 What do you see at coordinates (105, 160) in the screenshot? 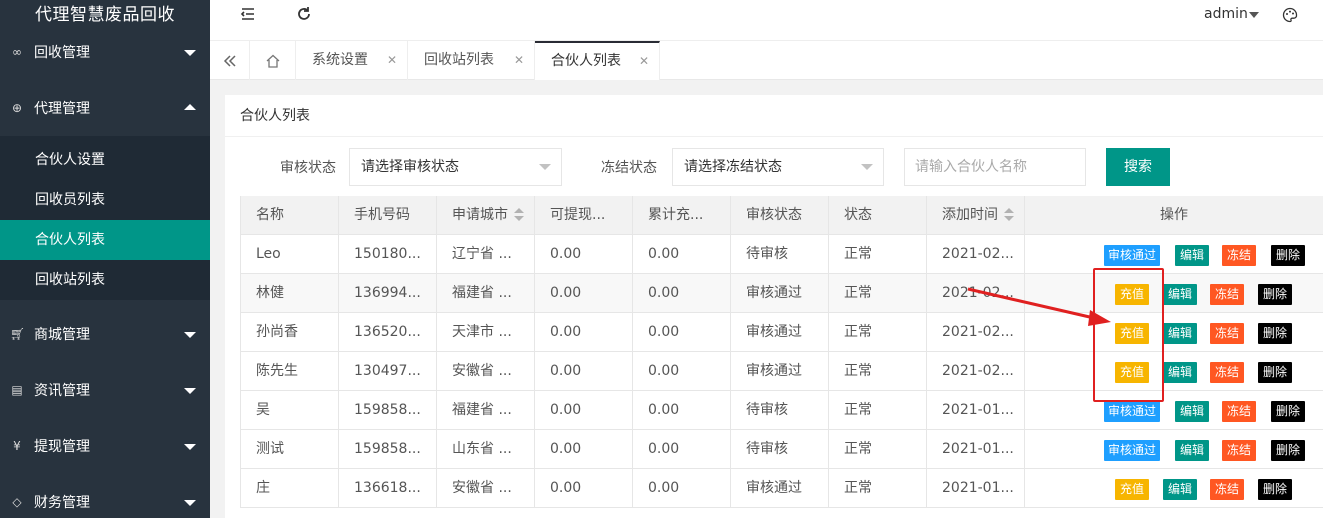
I see `sidebar-item-partner-settings: 合伙人设置` at bounding box center [105, 160].